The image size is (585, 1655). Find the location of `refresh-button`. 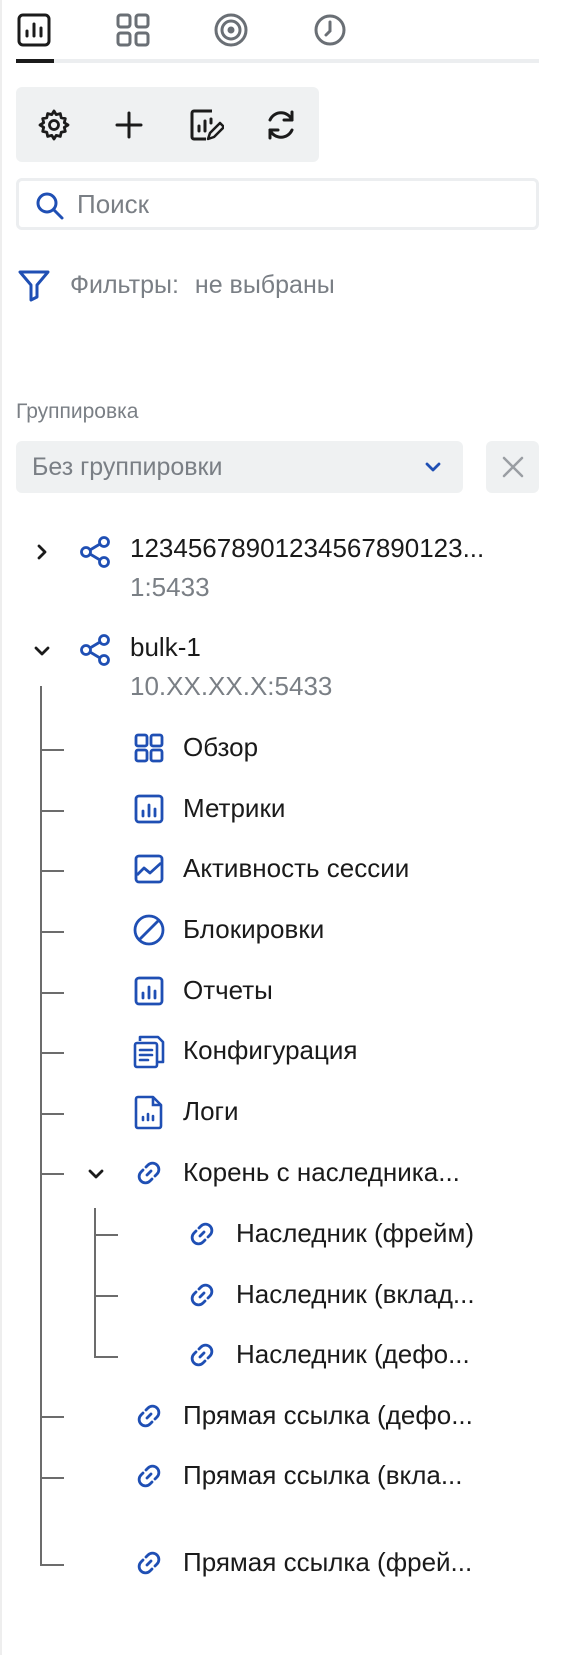

refresh-button is located at coordinates (281, 125).